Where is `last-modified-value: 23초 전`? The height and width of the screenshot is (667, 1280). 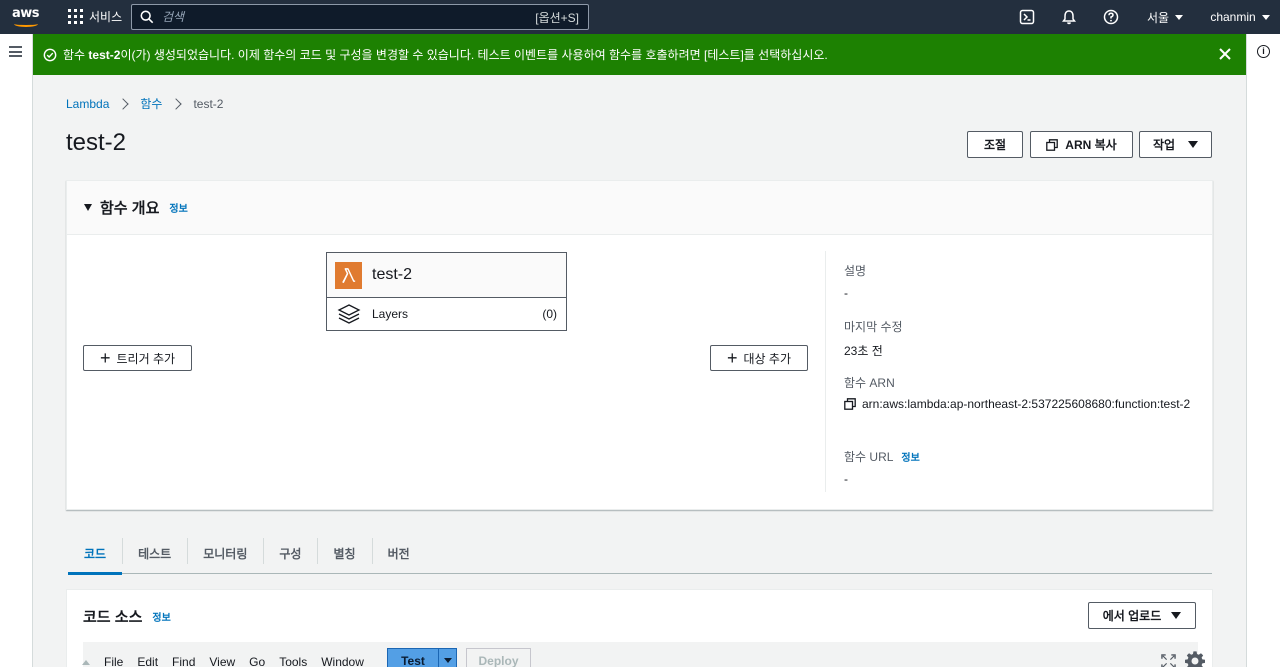 last-modified-value: 23초 전 is located at coordinates (863, 351).